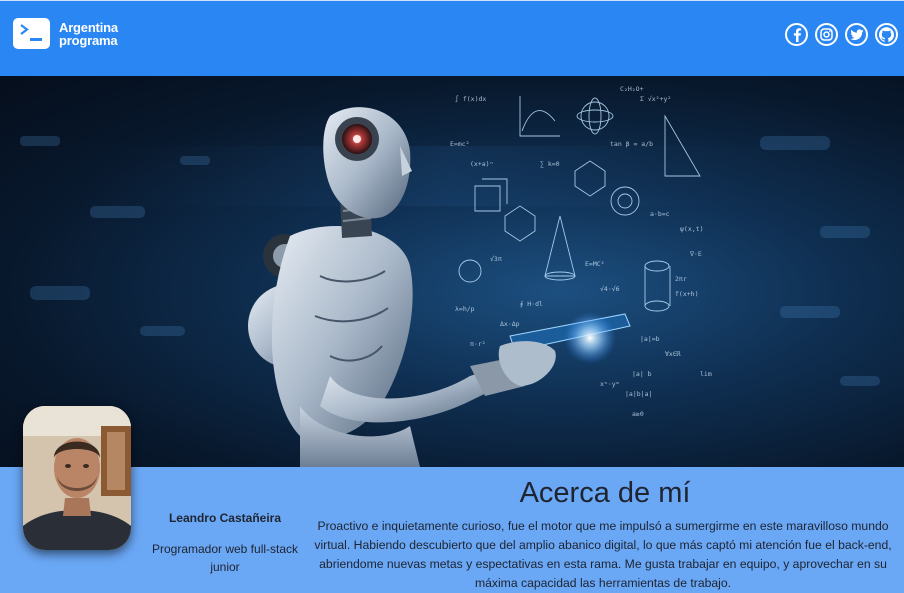  I want to click on svg-text: lim, so click(706, 374).